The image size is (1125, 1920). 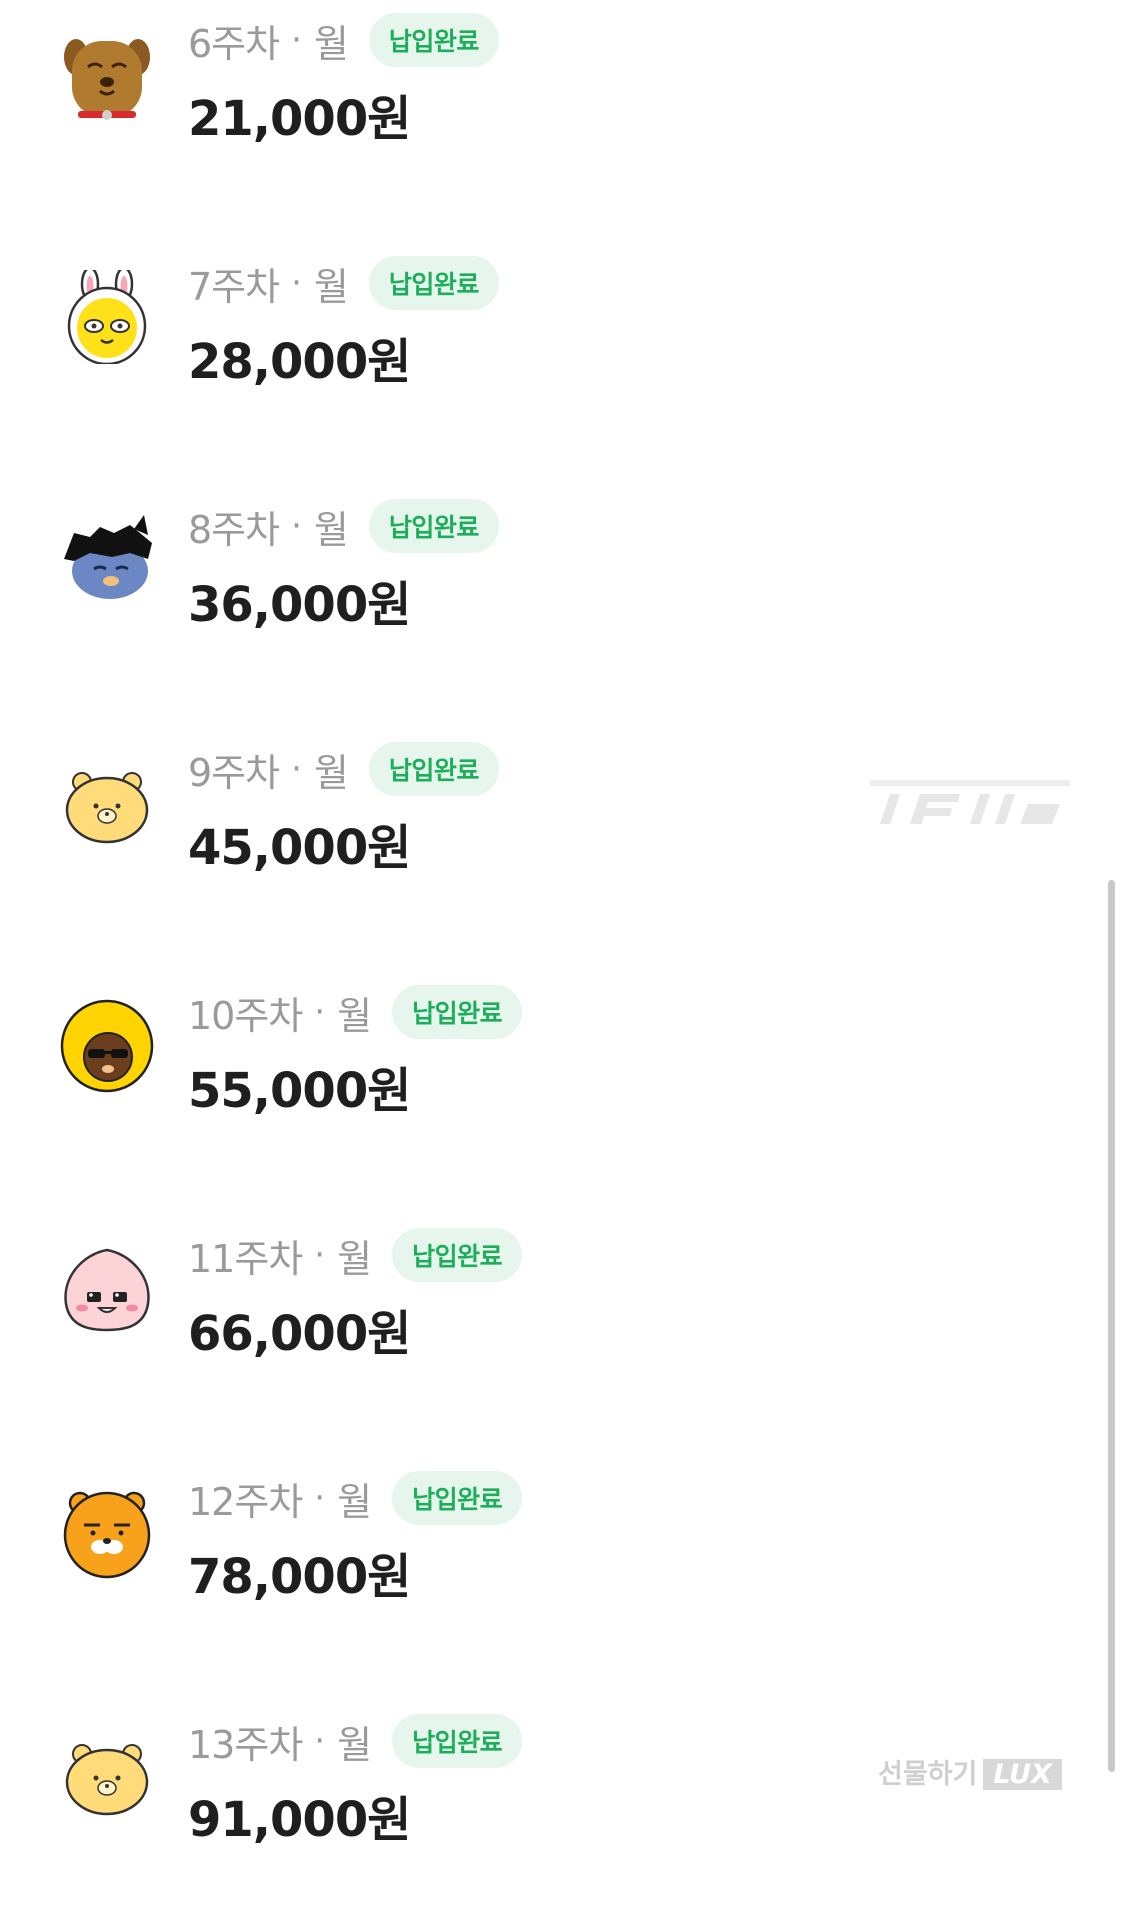 I want to click on amount: 55,000원, so click(x=299, y=1091).